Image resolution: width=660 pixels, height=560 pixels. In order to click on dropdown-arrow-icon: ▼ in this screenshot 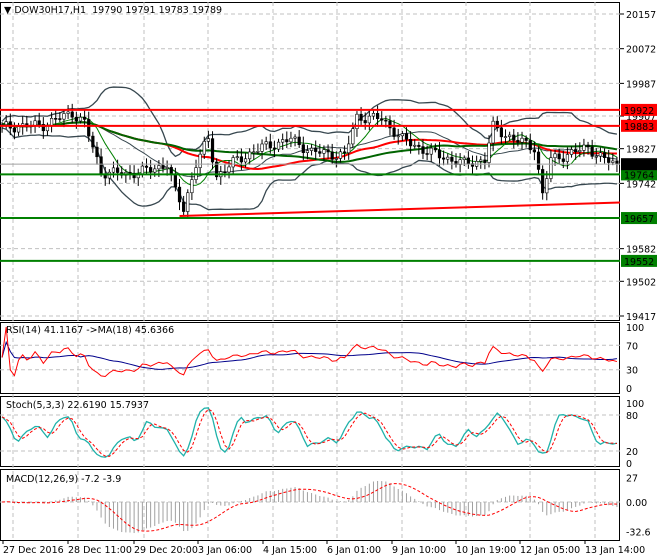, I will do `click(7, 10)`.